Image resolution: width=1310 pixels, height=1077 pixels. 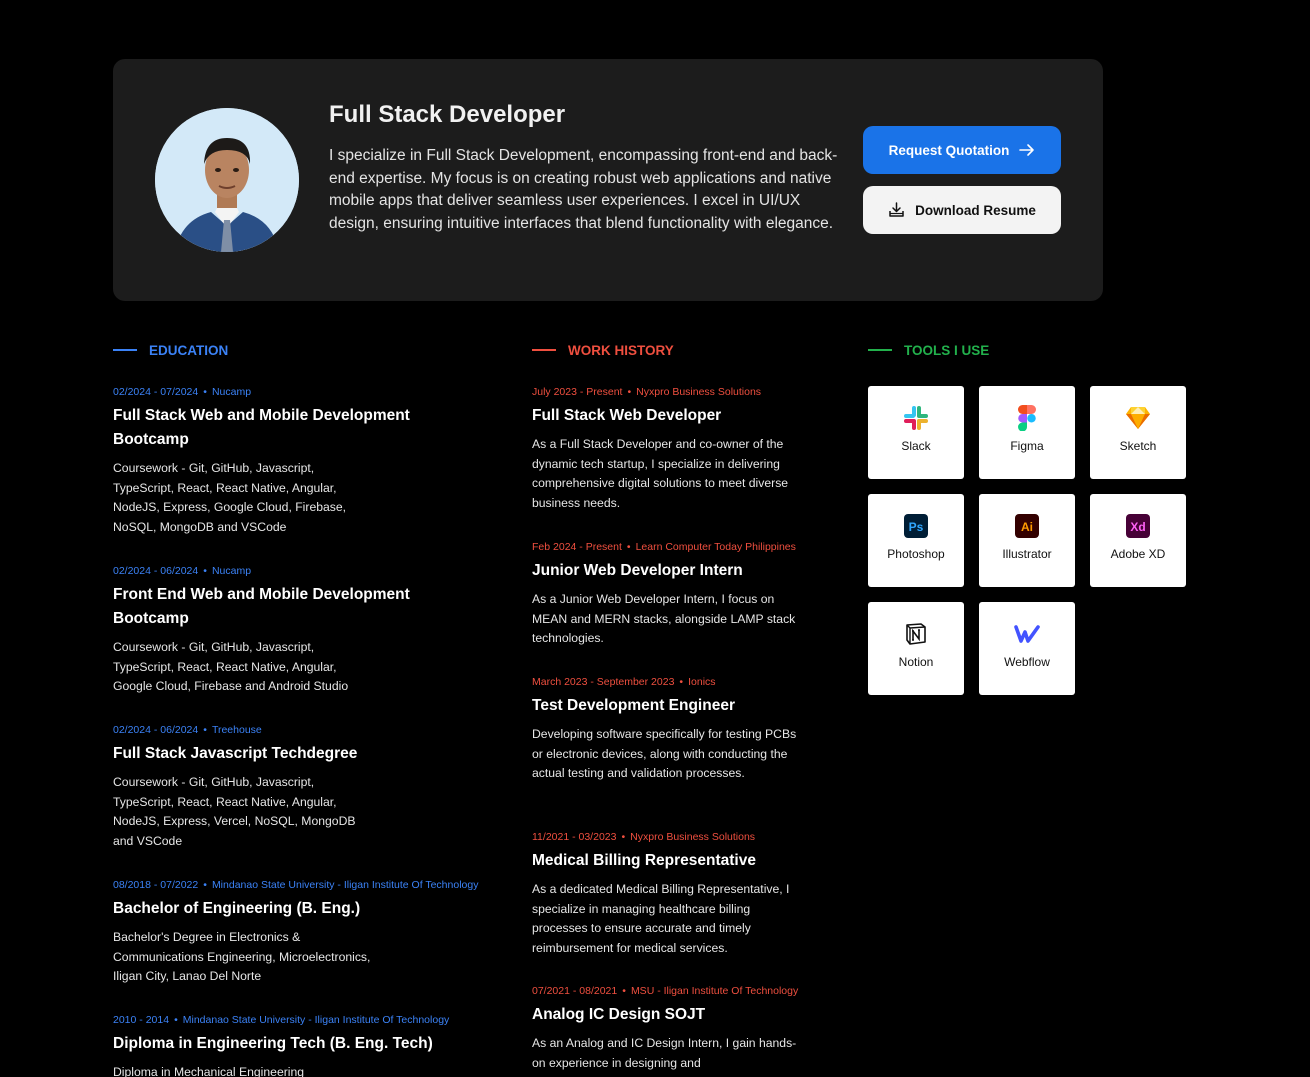 I want to click on education-meta: 02/2024 - 06/2024 • Nucamp, so click(x=182, y=571).